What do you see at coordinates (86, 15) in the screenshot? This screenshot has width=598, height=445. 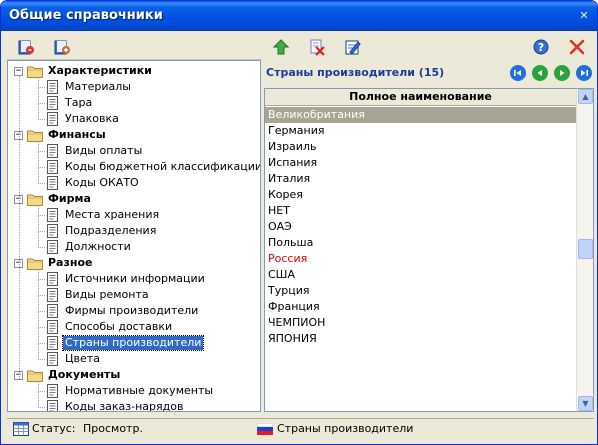 I see `window-title: Общие справочники` at bounding box center [86, 15].